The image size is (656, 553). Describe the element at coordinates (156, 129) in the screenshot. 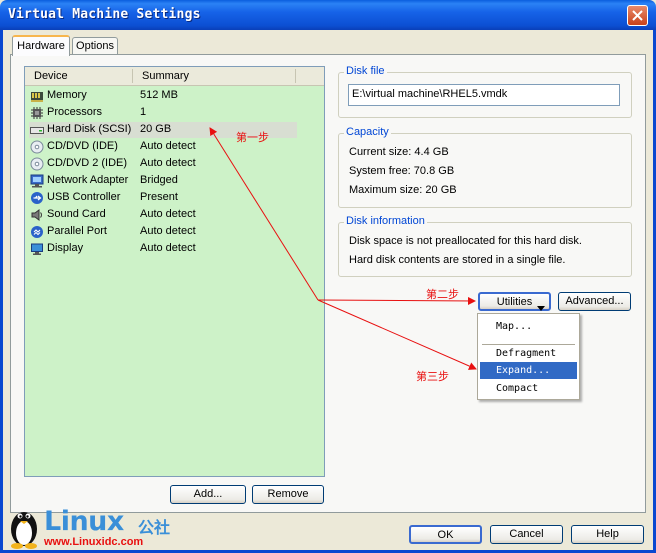

I see `device-summary: 20 GB` at that location.